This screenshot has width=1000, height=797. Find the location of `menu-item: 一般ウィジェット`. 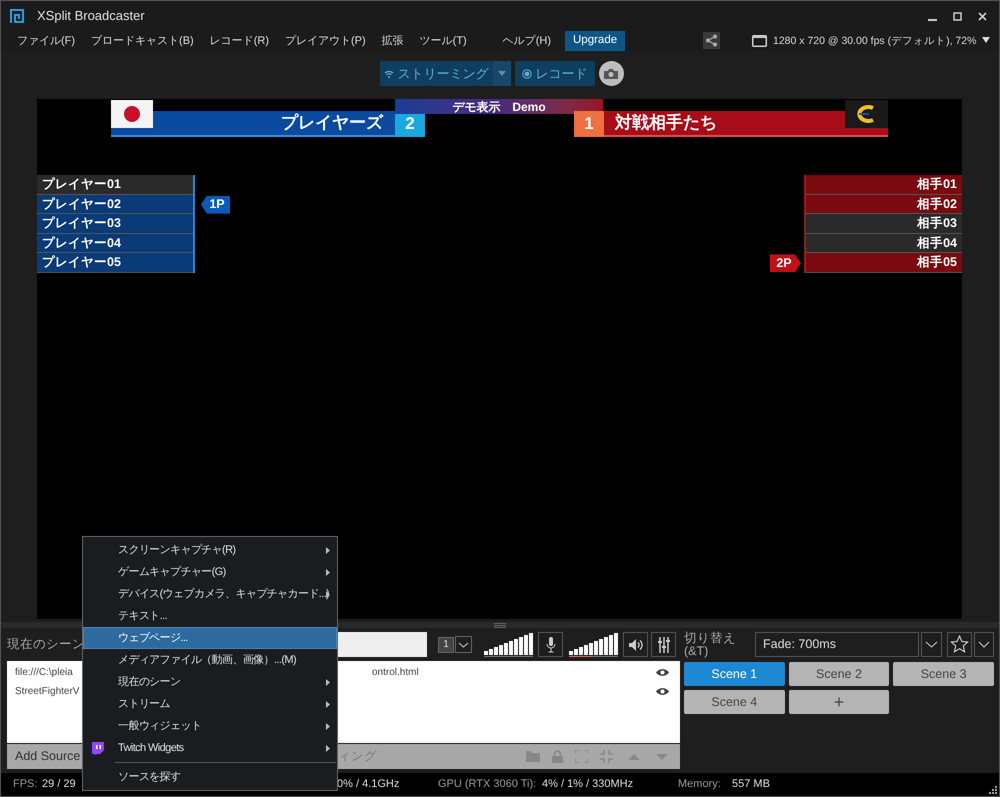

menu-item: 一般ウィジェット is located at coordinates (210, 726).